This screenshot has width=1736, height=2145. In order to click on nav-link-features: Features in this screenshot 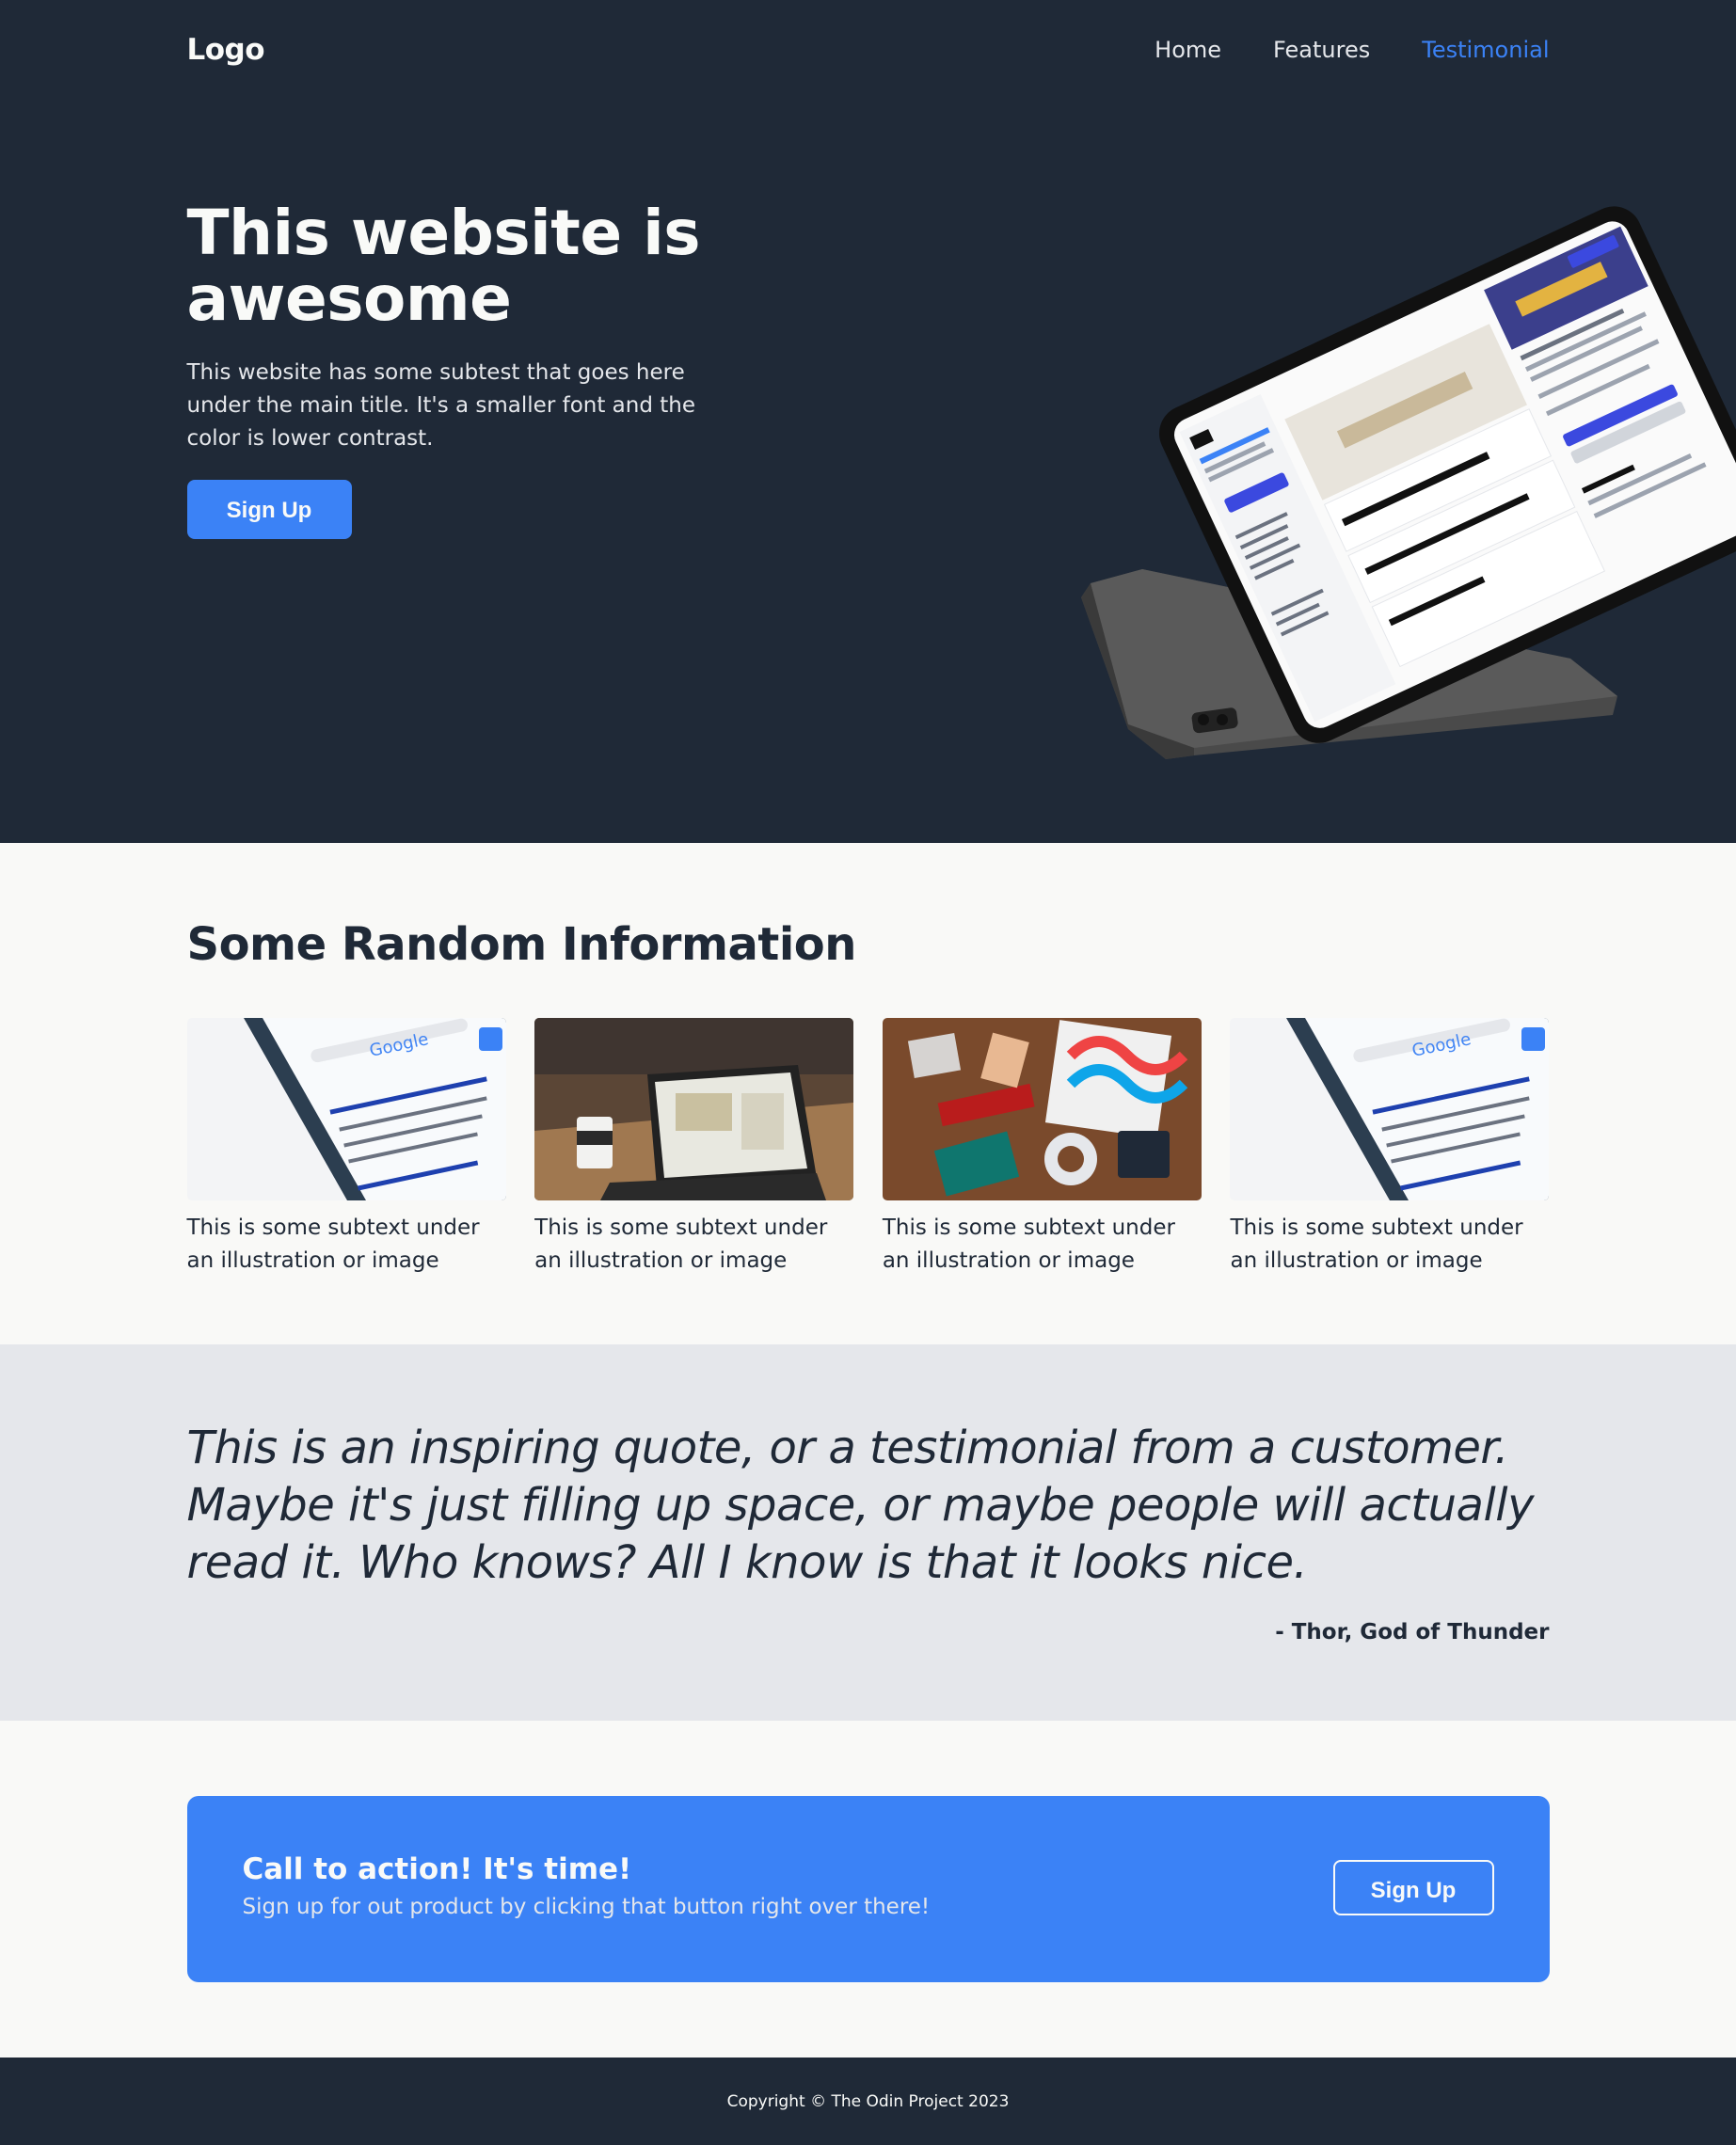, I will do `click(1321, 50)`.